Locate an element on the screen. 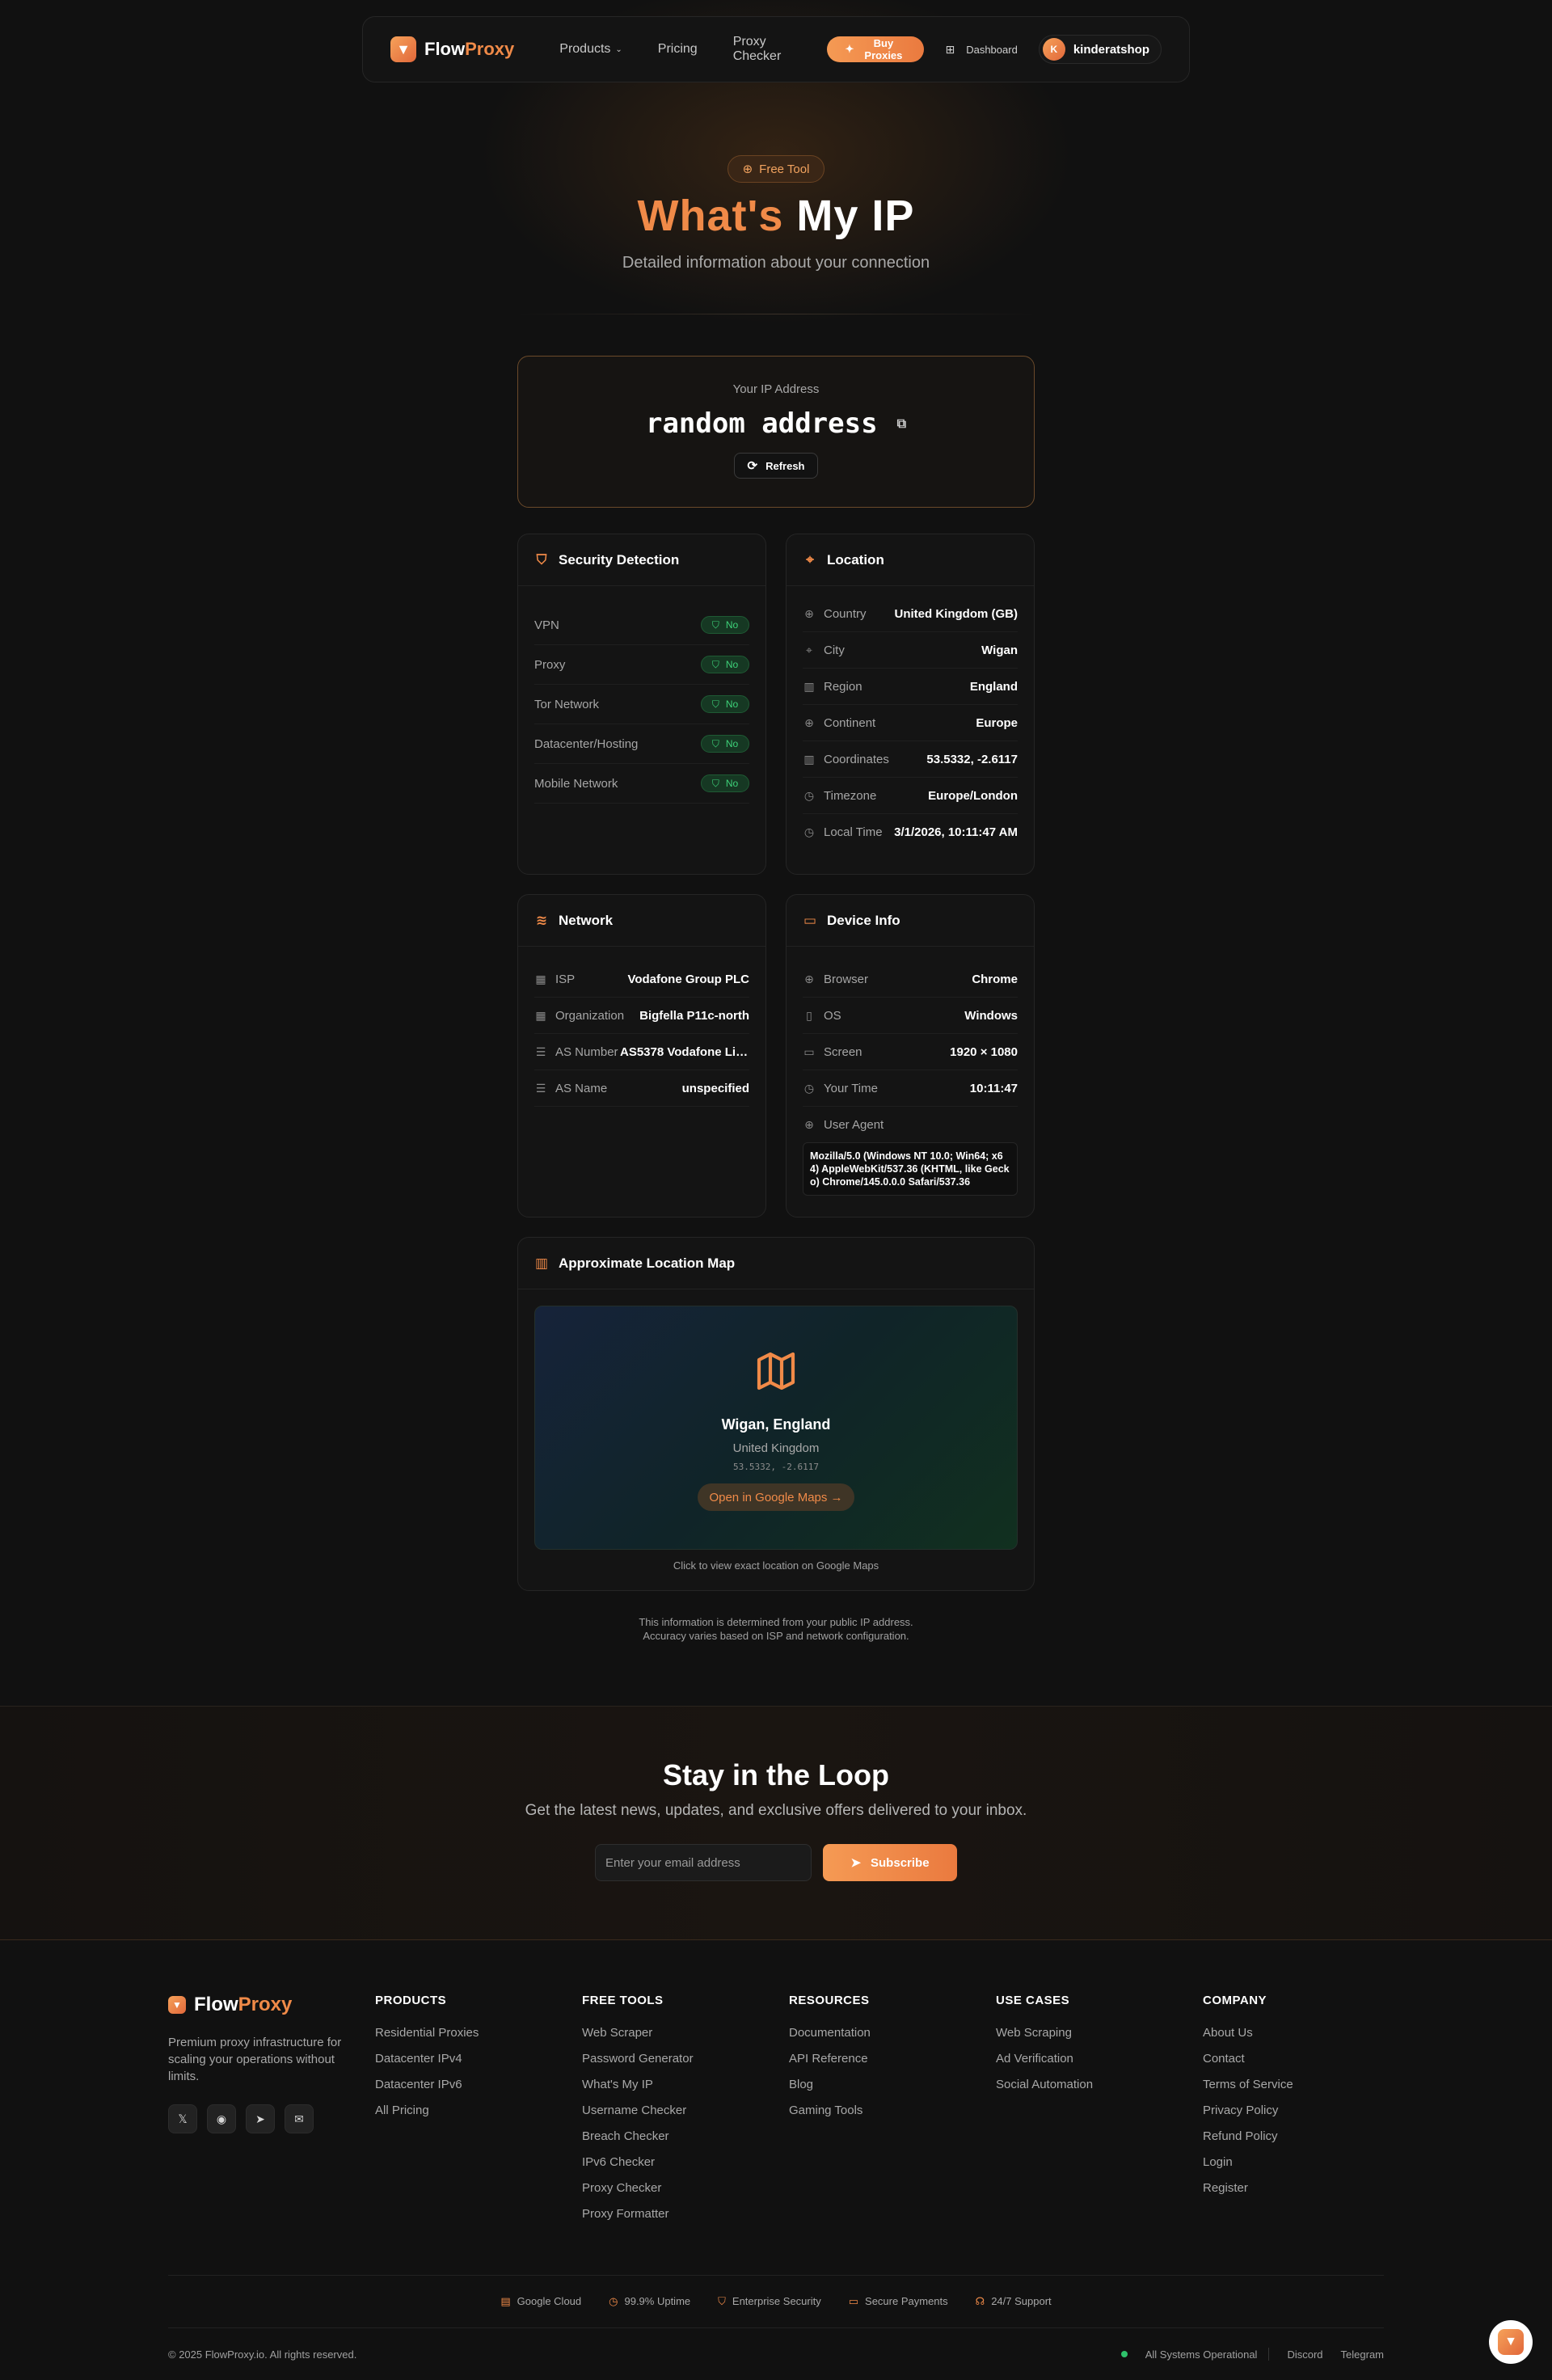 The image size is (1552, 2380). footer-link: Proxy Formatter is located at coordinates (638, 2214).